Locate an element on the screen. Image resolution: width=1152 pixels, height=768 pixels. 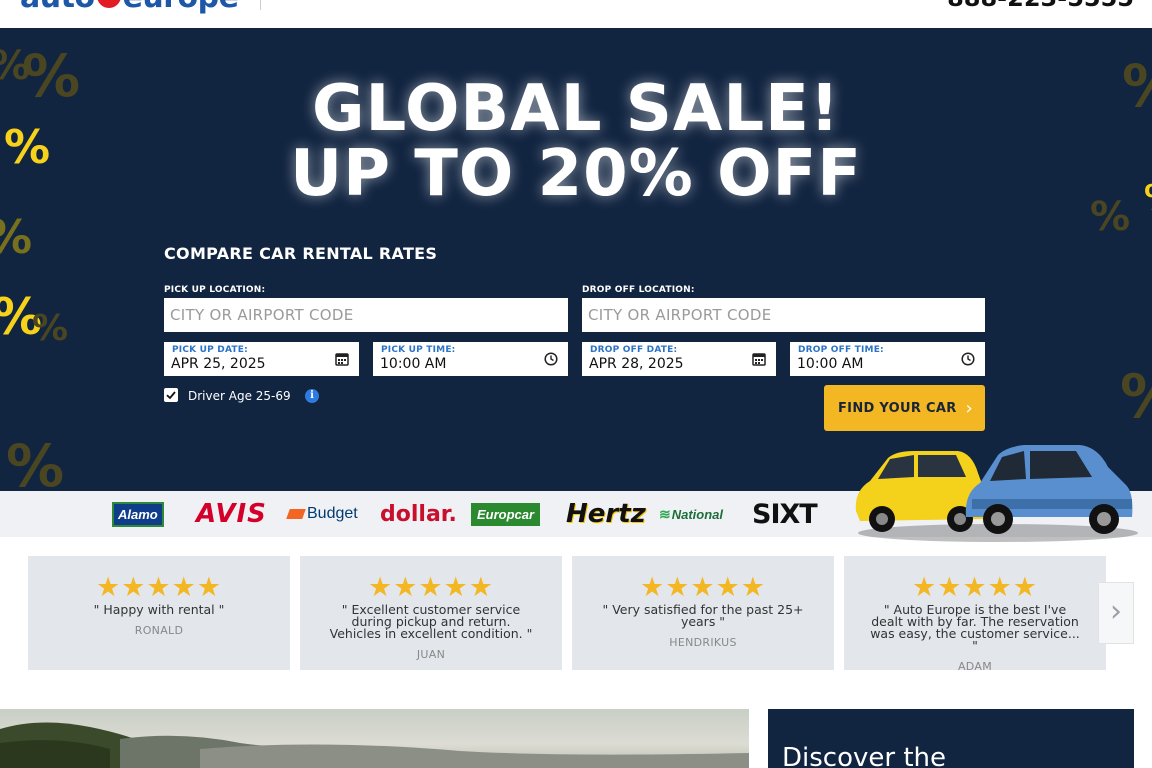
mountain-landscape-image is located at coordinates (374, 745).